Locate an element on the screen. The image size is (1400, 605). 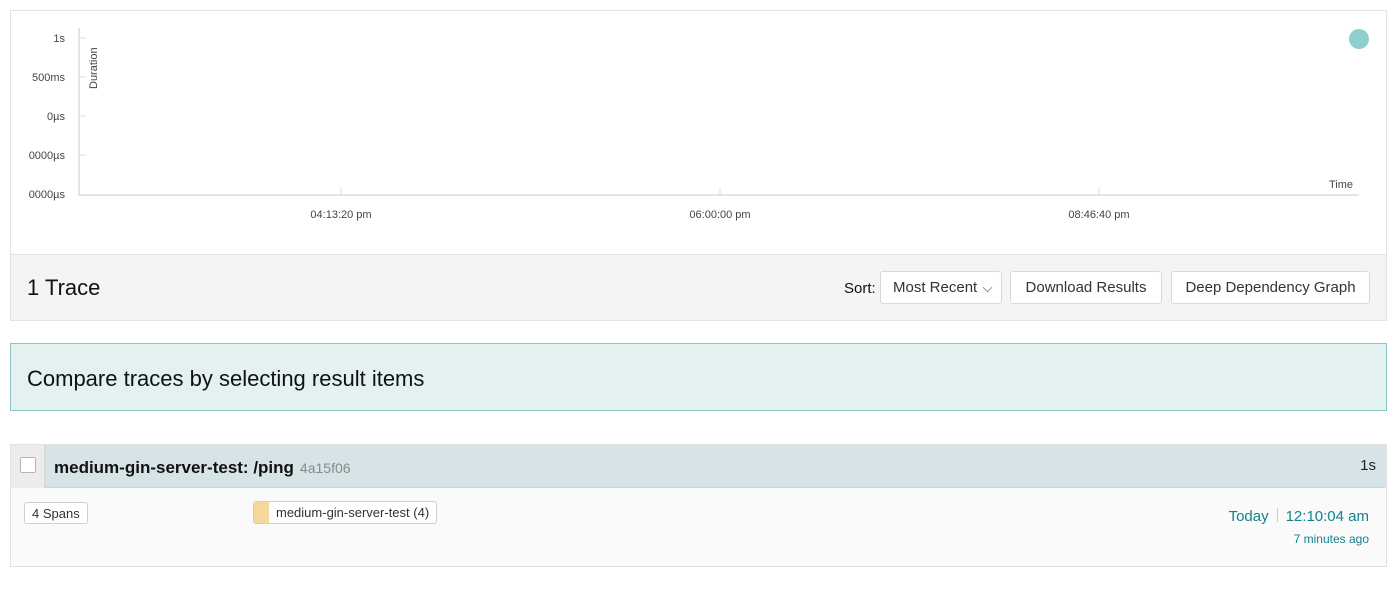
date-separator is located at coordinates (1277, 515).